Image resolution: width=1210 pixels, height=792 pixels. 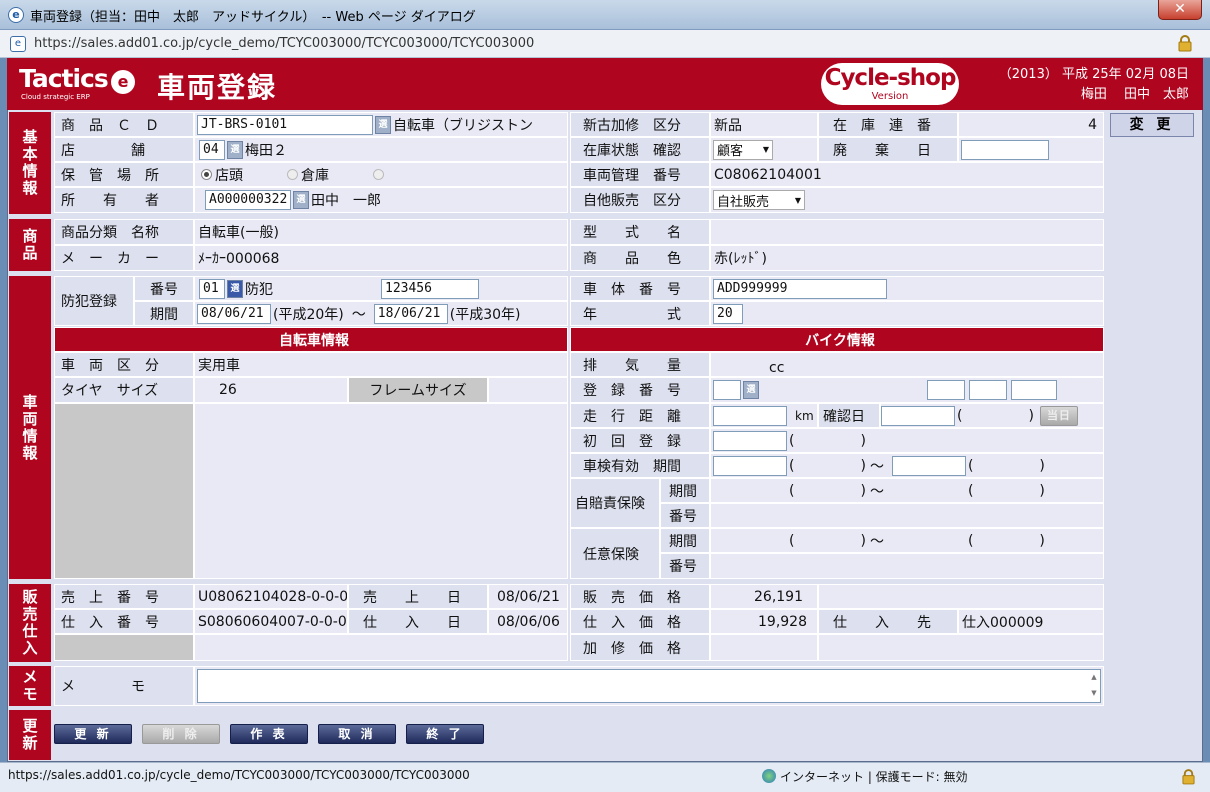 What do you see at coordinates (928, 465) in the screenshot?
I see `inspection-to-input` at bounding box center [928, 465].